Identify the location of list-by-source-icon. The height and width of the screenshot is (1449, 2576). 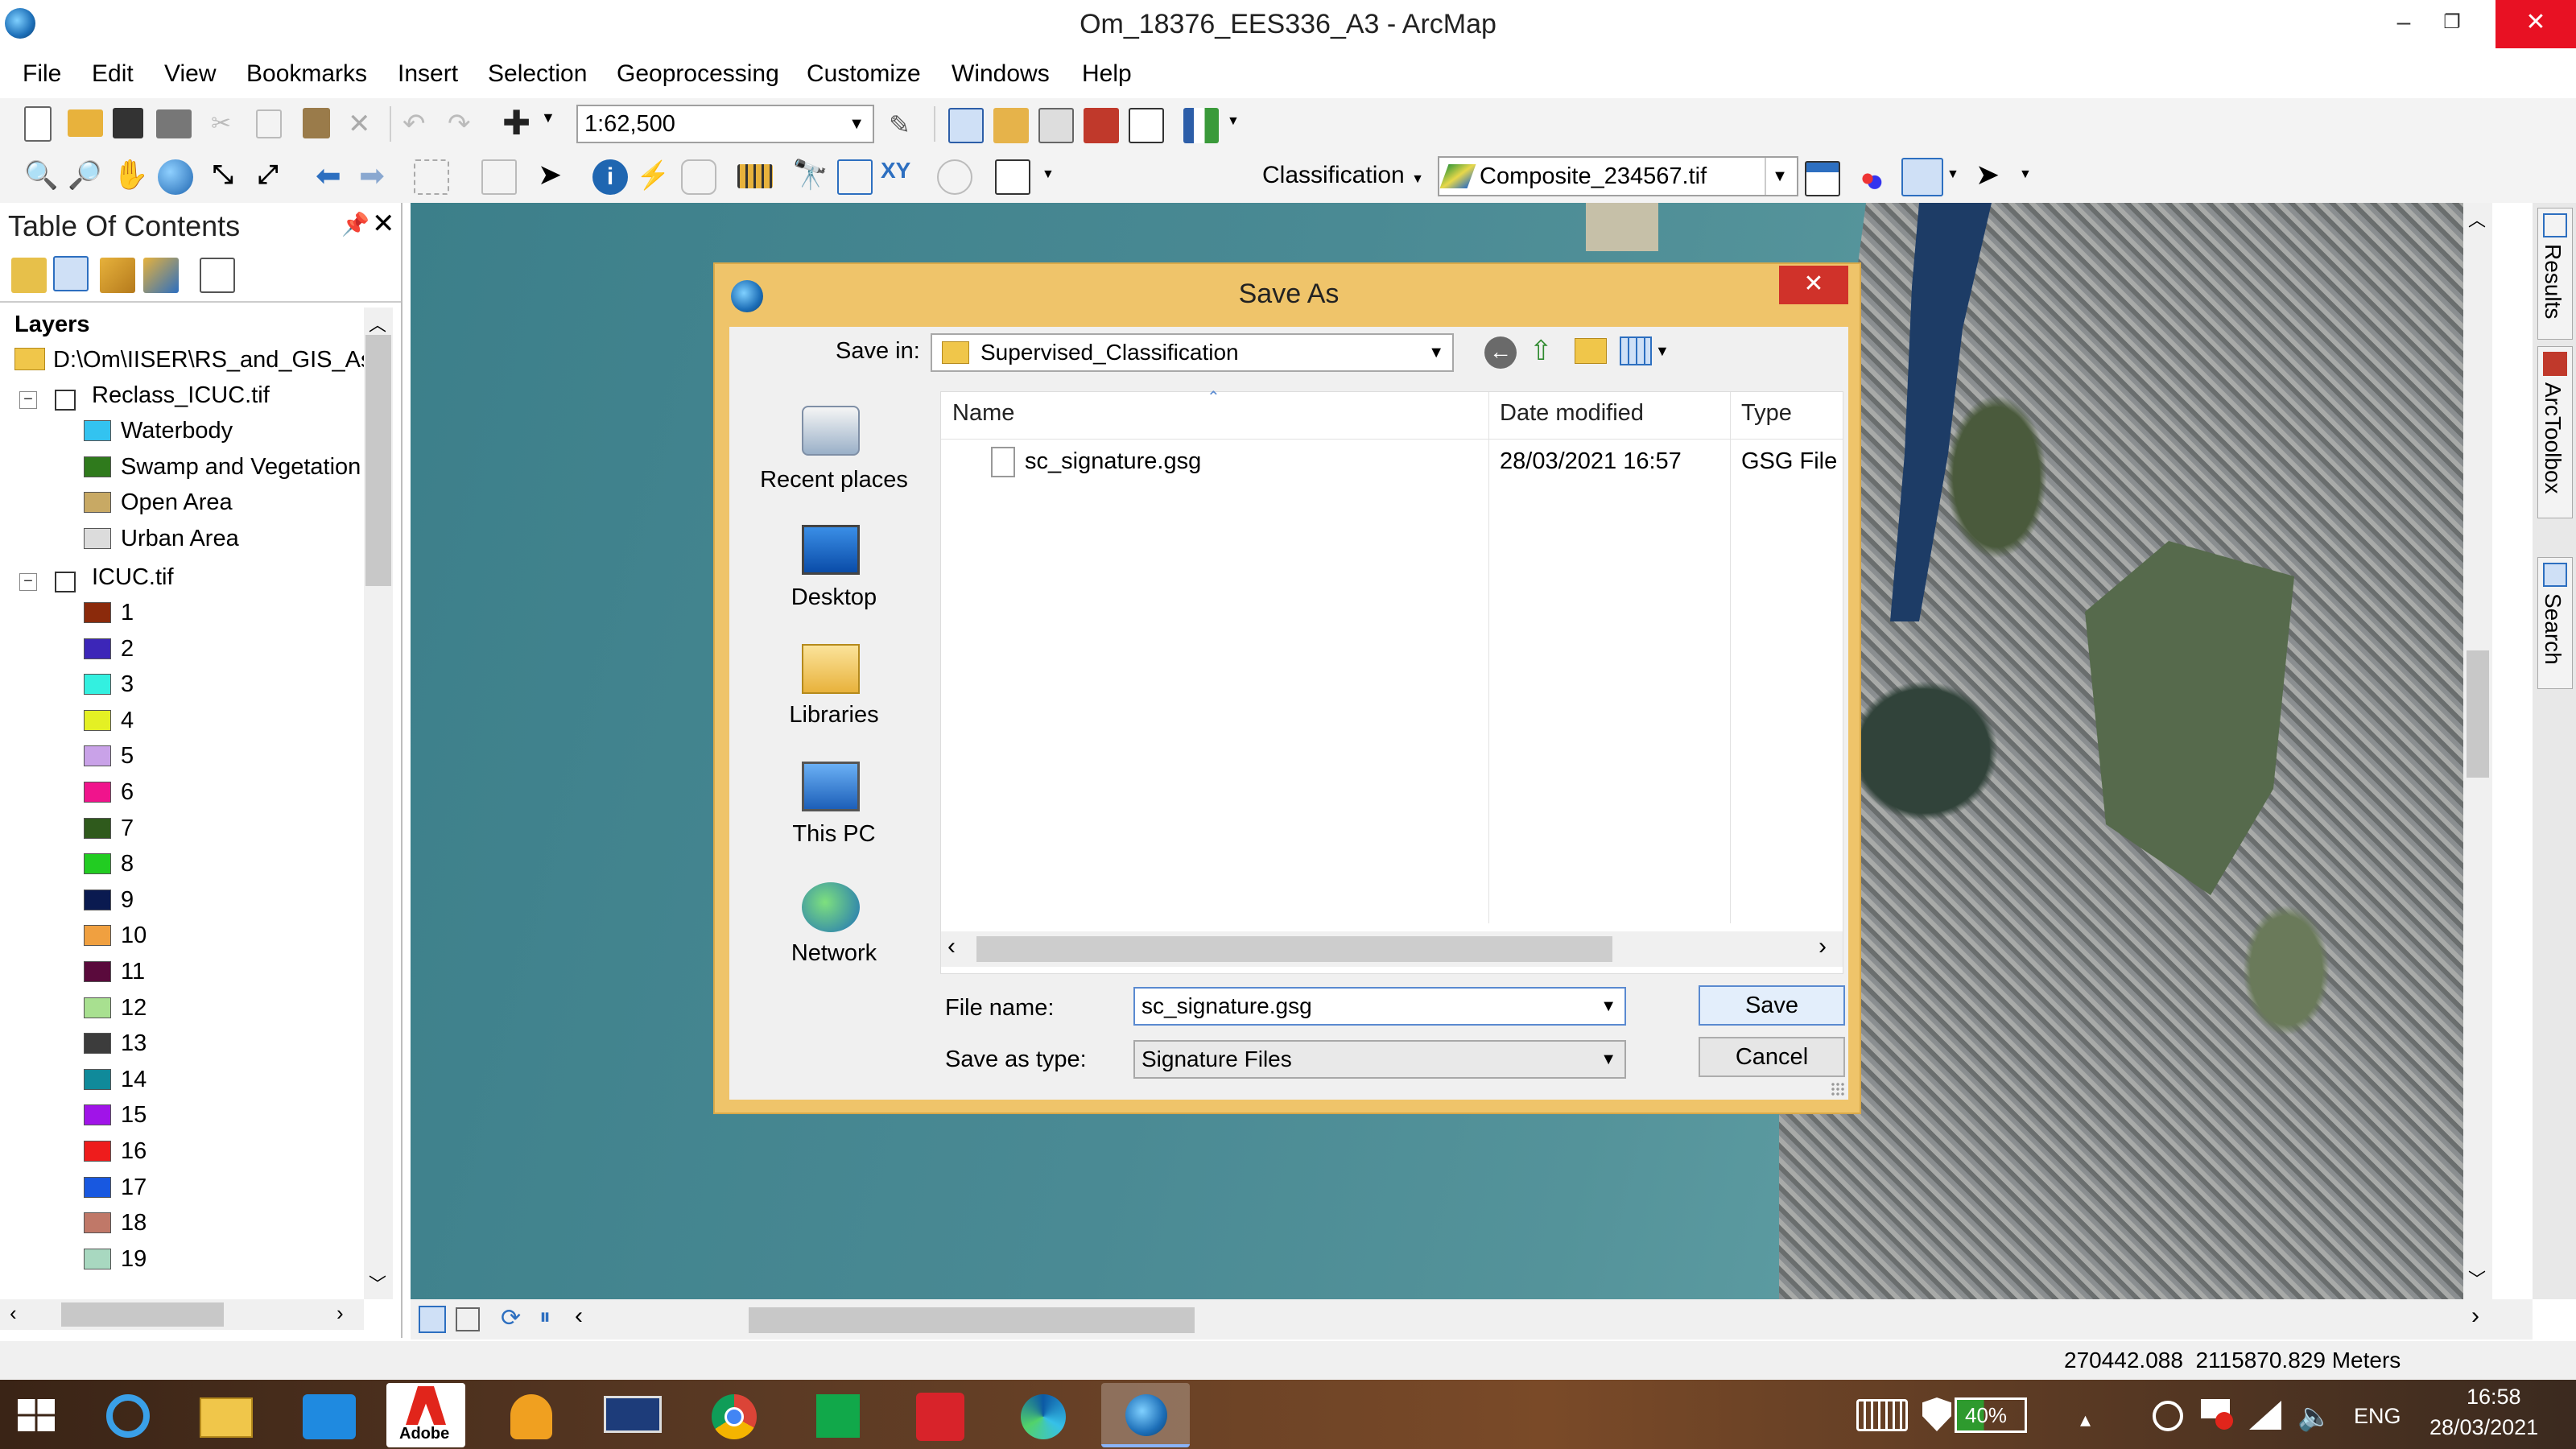
(71, 273).